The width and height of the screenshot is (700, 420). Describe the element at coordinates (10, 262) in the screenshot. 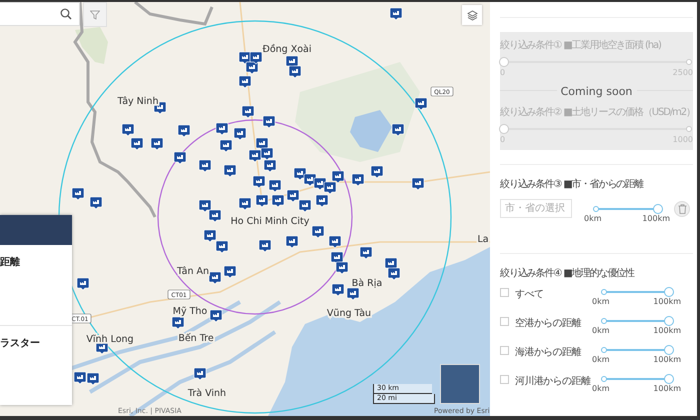

I see `panel-text: 距離` at that location.